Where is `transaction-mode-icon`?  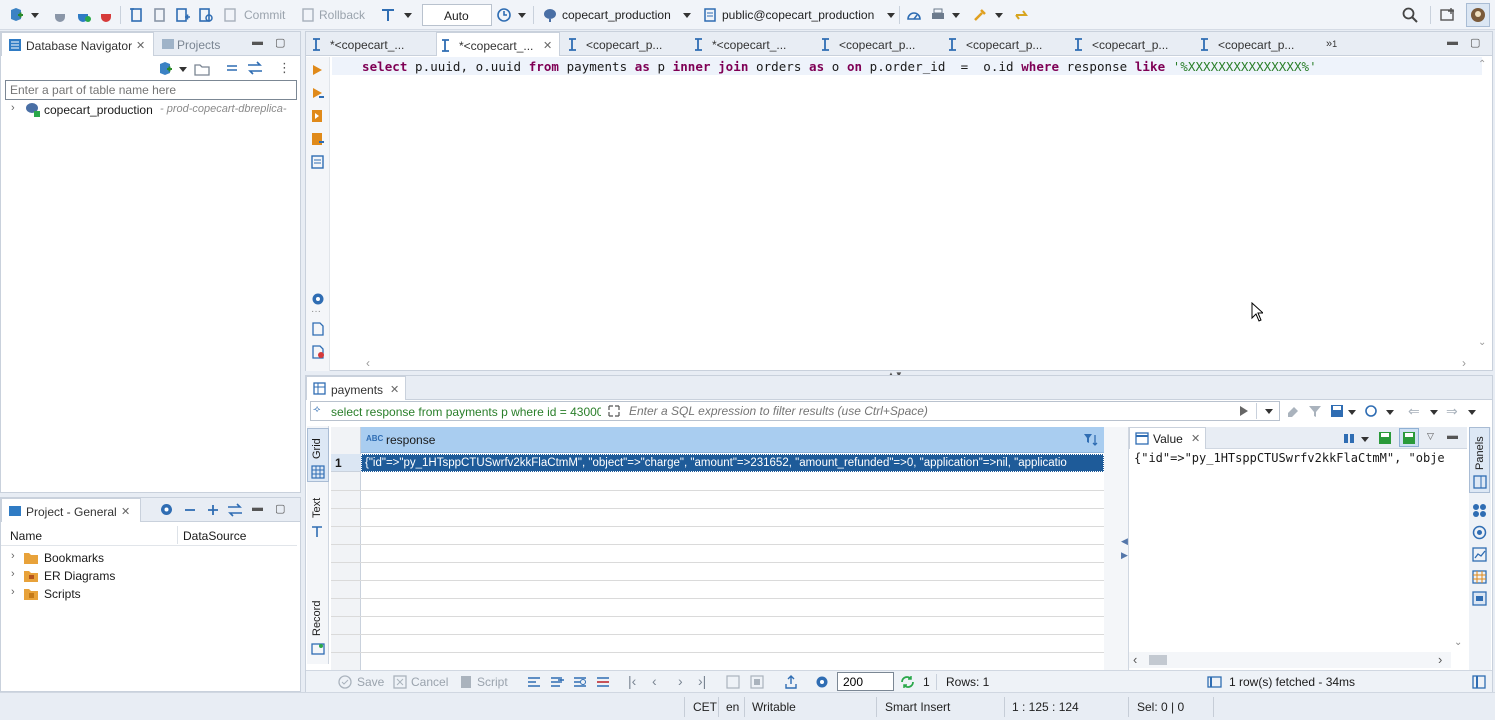 transaction-mode-icon is located at coordinates (388, 15).